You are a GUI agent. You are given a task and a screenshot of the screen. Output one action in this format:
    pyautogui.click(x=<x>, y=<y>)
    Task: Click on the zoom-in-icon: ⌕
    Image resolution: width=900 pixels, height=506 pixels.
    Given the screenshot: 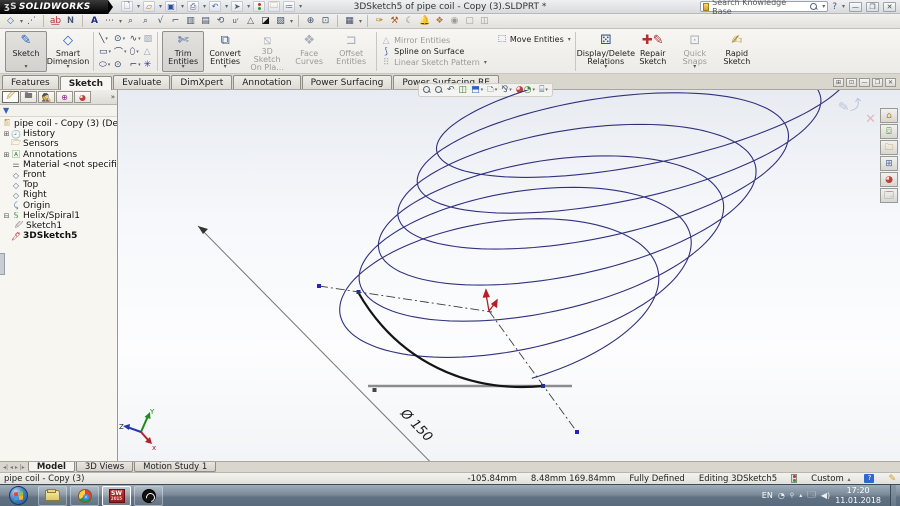 What is the action you would take?
    pyautogui.click(x=130, y=21)
    